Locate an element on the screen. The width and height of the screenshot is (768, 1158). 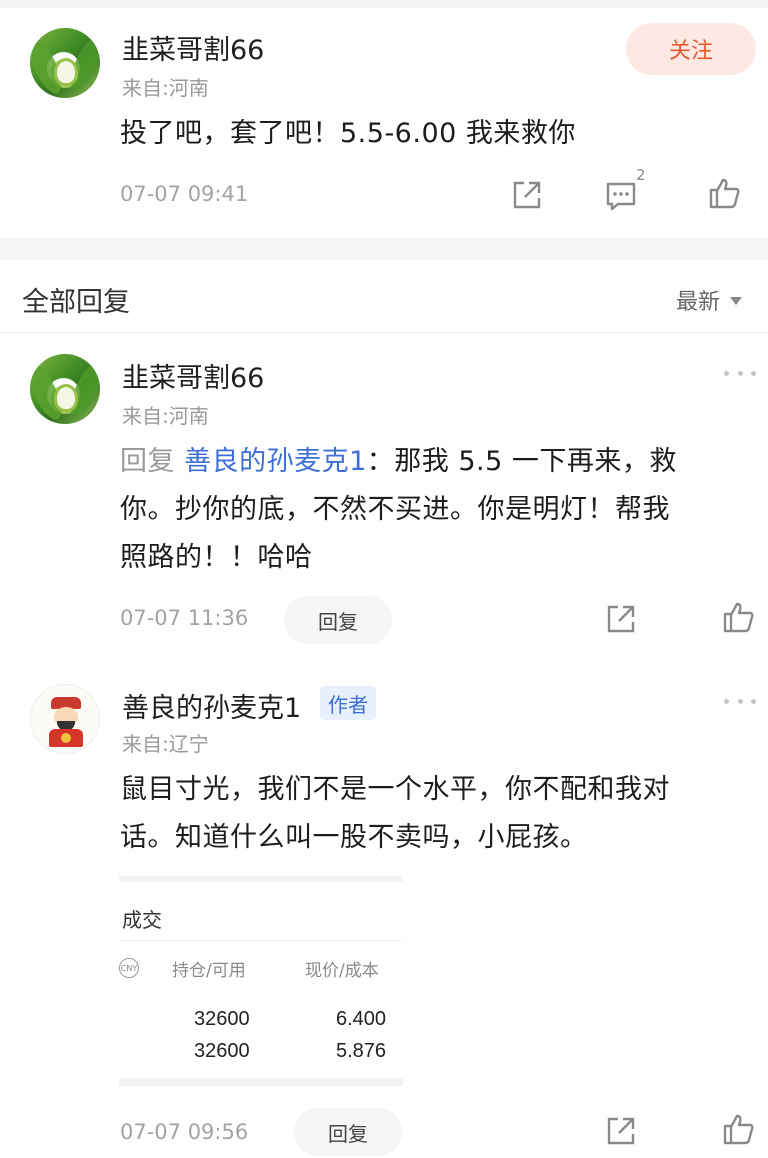
holding-header: 持仓/可用 is located at coordinates (209, 971).